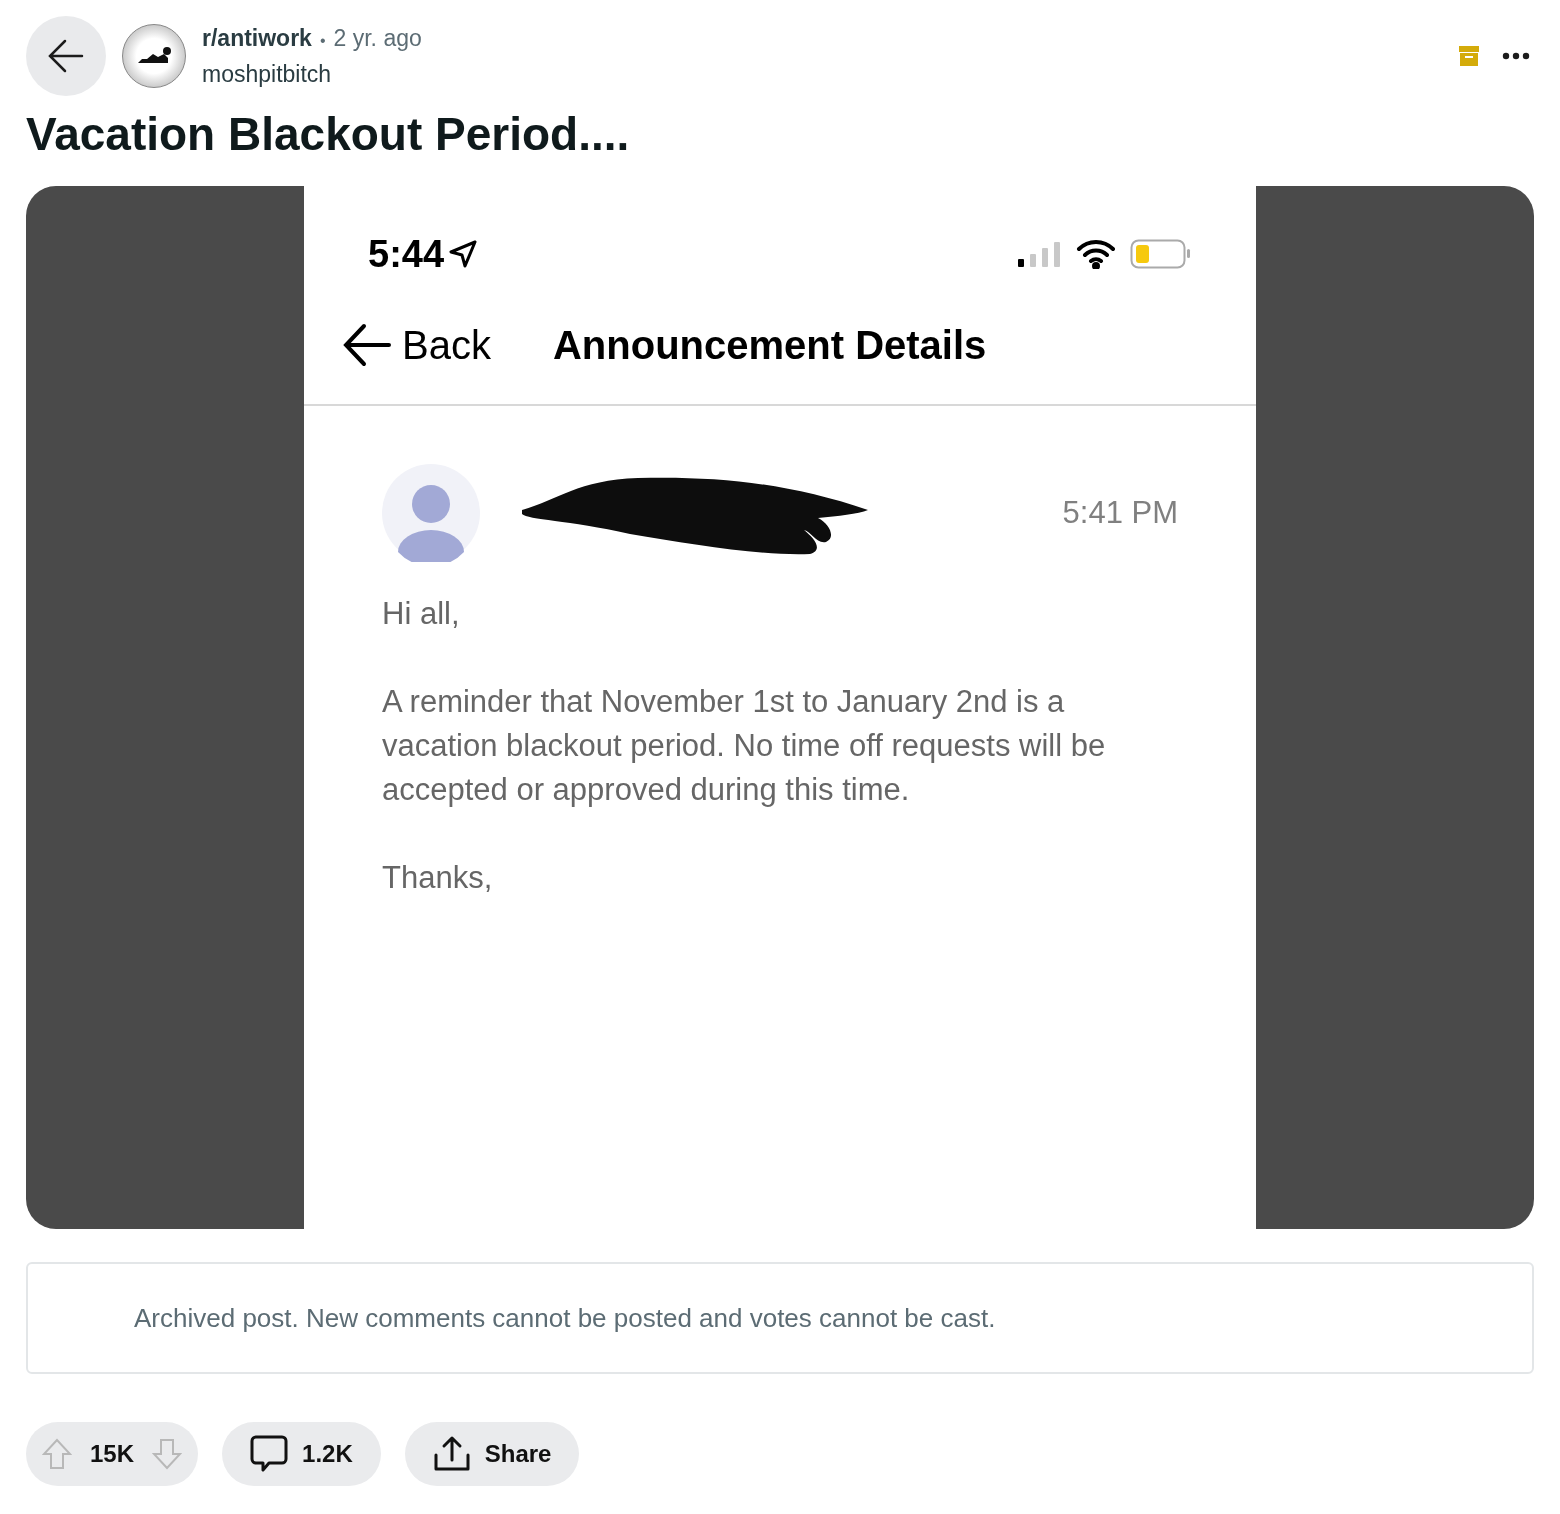  I want to click on share-button: Share, so click(492, 1454).